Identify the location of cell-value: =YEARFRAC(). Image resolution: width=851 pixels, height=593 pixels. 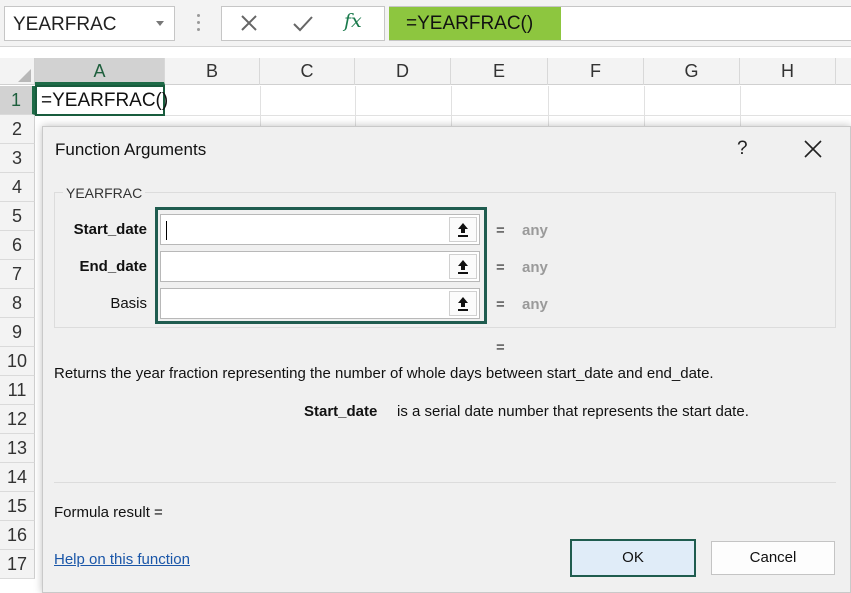
(105, 100).